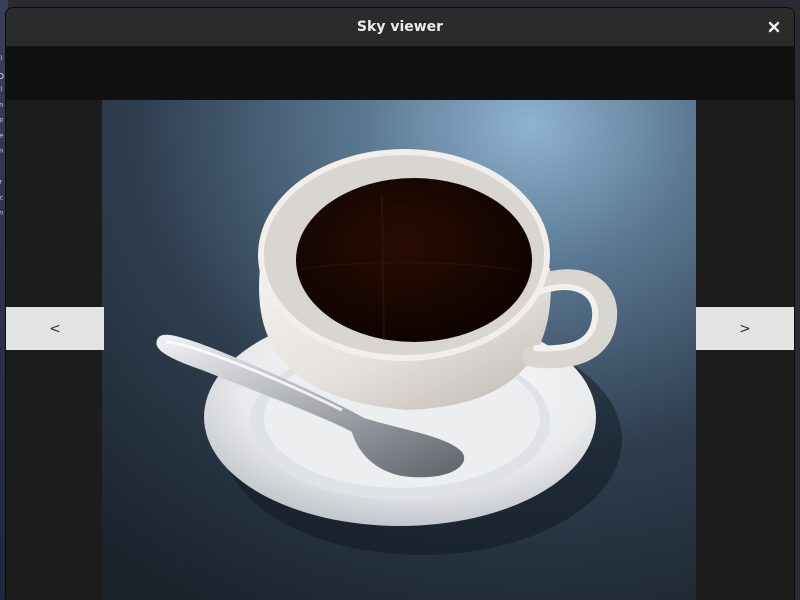  I want to click on close-icon, so click(774, 27).